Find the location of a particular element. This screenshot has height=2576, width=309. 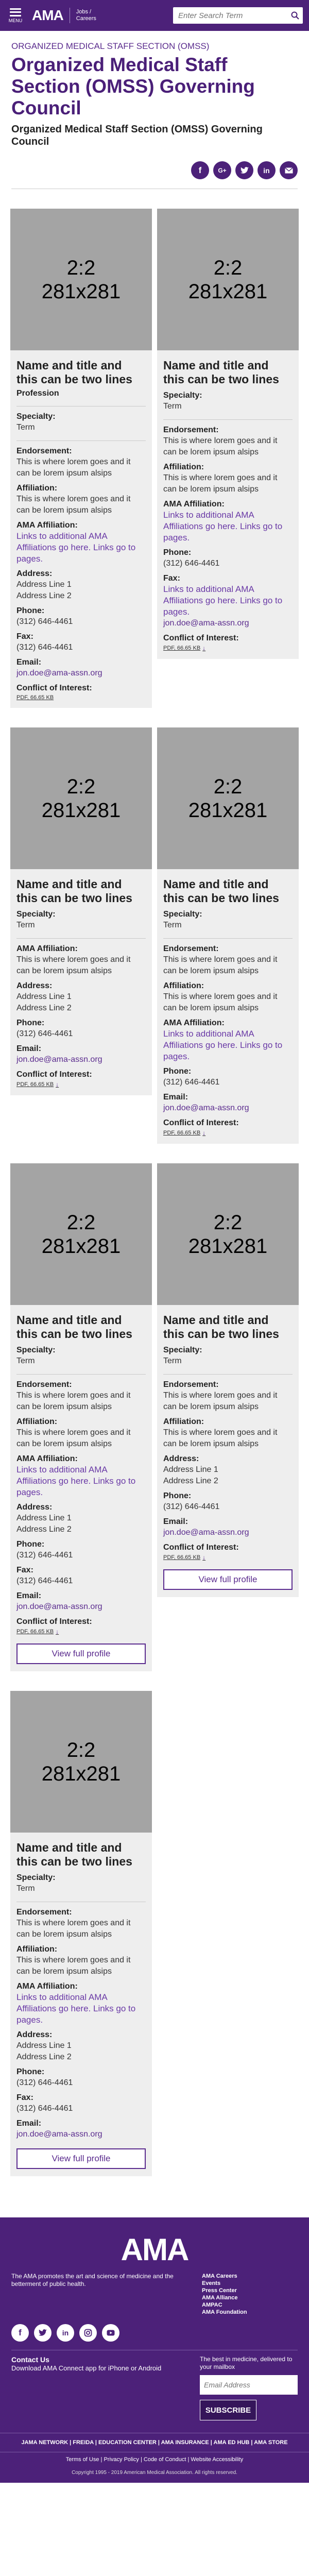

footer-social-icons: f in is located at coordinates (154, 2333).